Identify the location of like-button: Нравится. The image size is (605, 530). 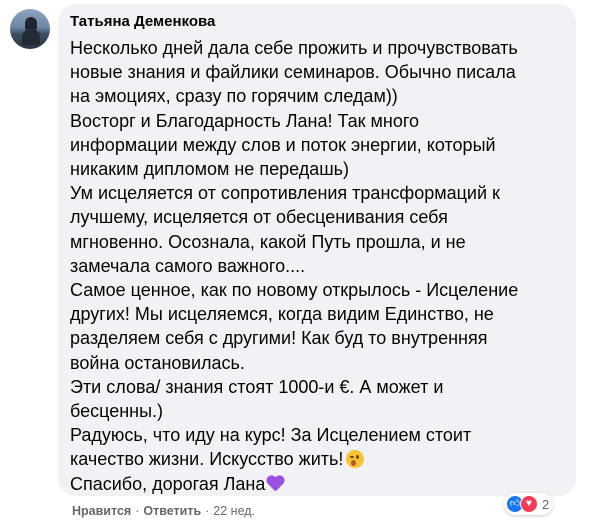
(101, 511).